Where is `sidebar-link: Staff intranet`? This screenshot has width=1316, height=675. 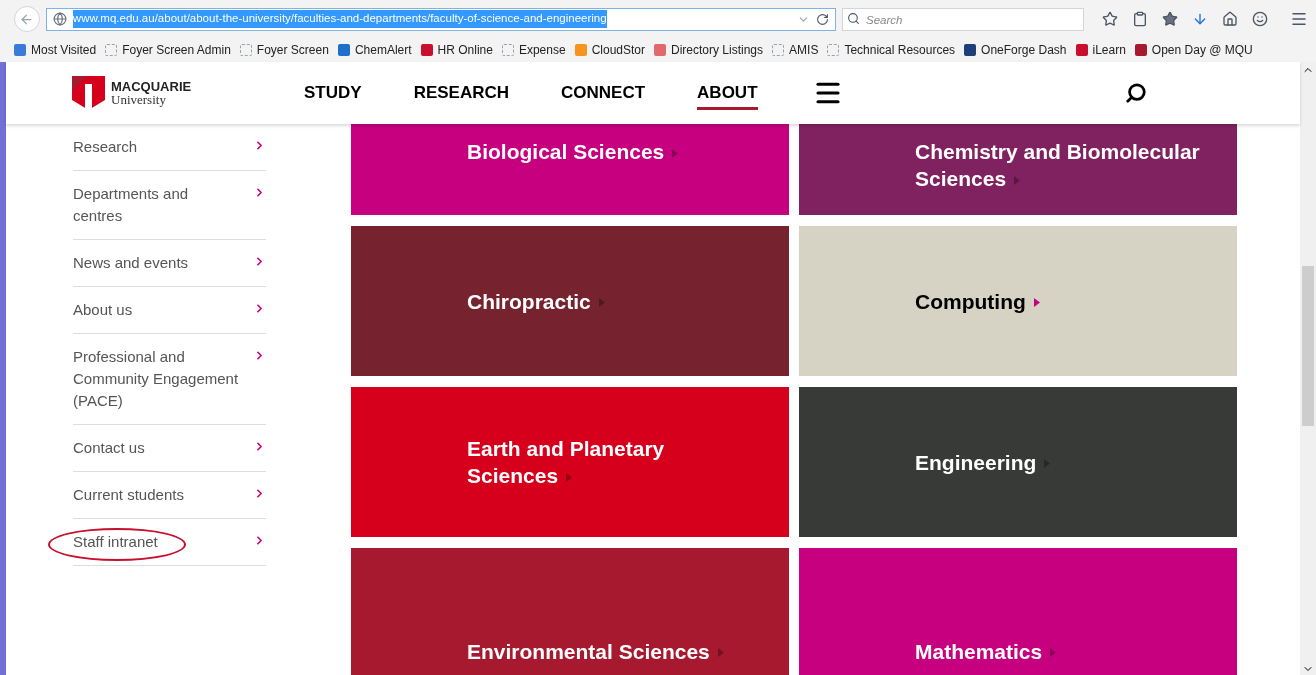
sidebar-link: Staff intranet is located at coordinates (157, 542).